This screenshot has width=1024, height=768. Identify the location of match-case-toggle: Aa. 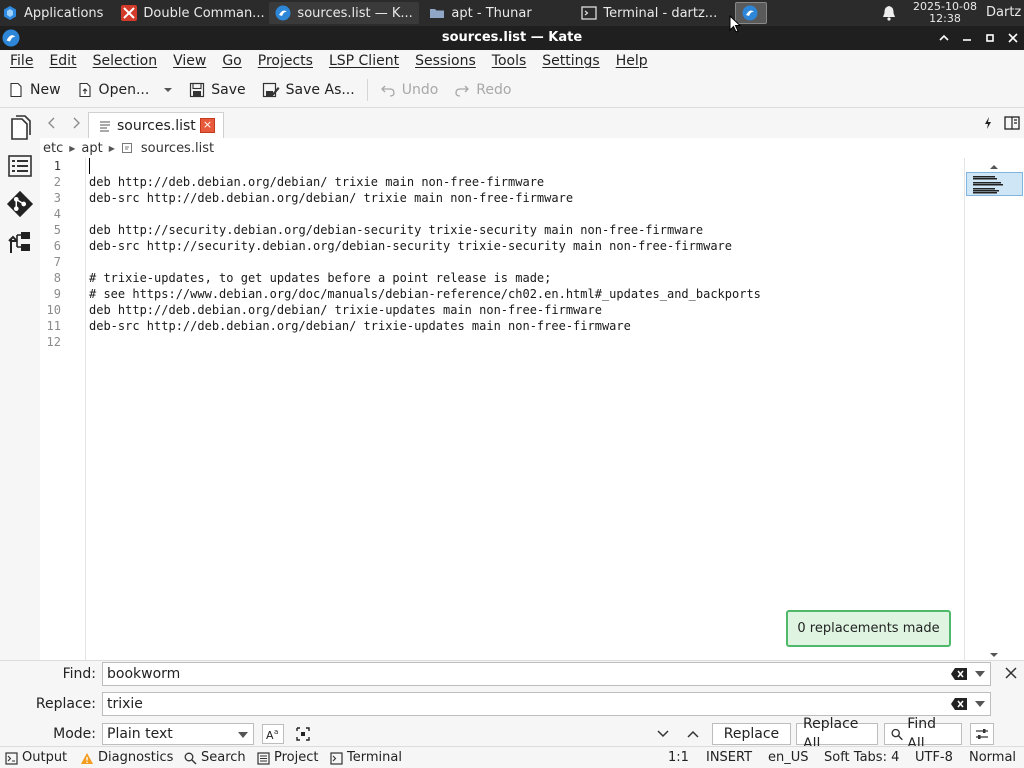
(273, 734).